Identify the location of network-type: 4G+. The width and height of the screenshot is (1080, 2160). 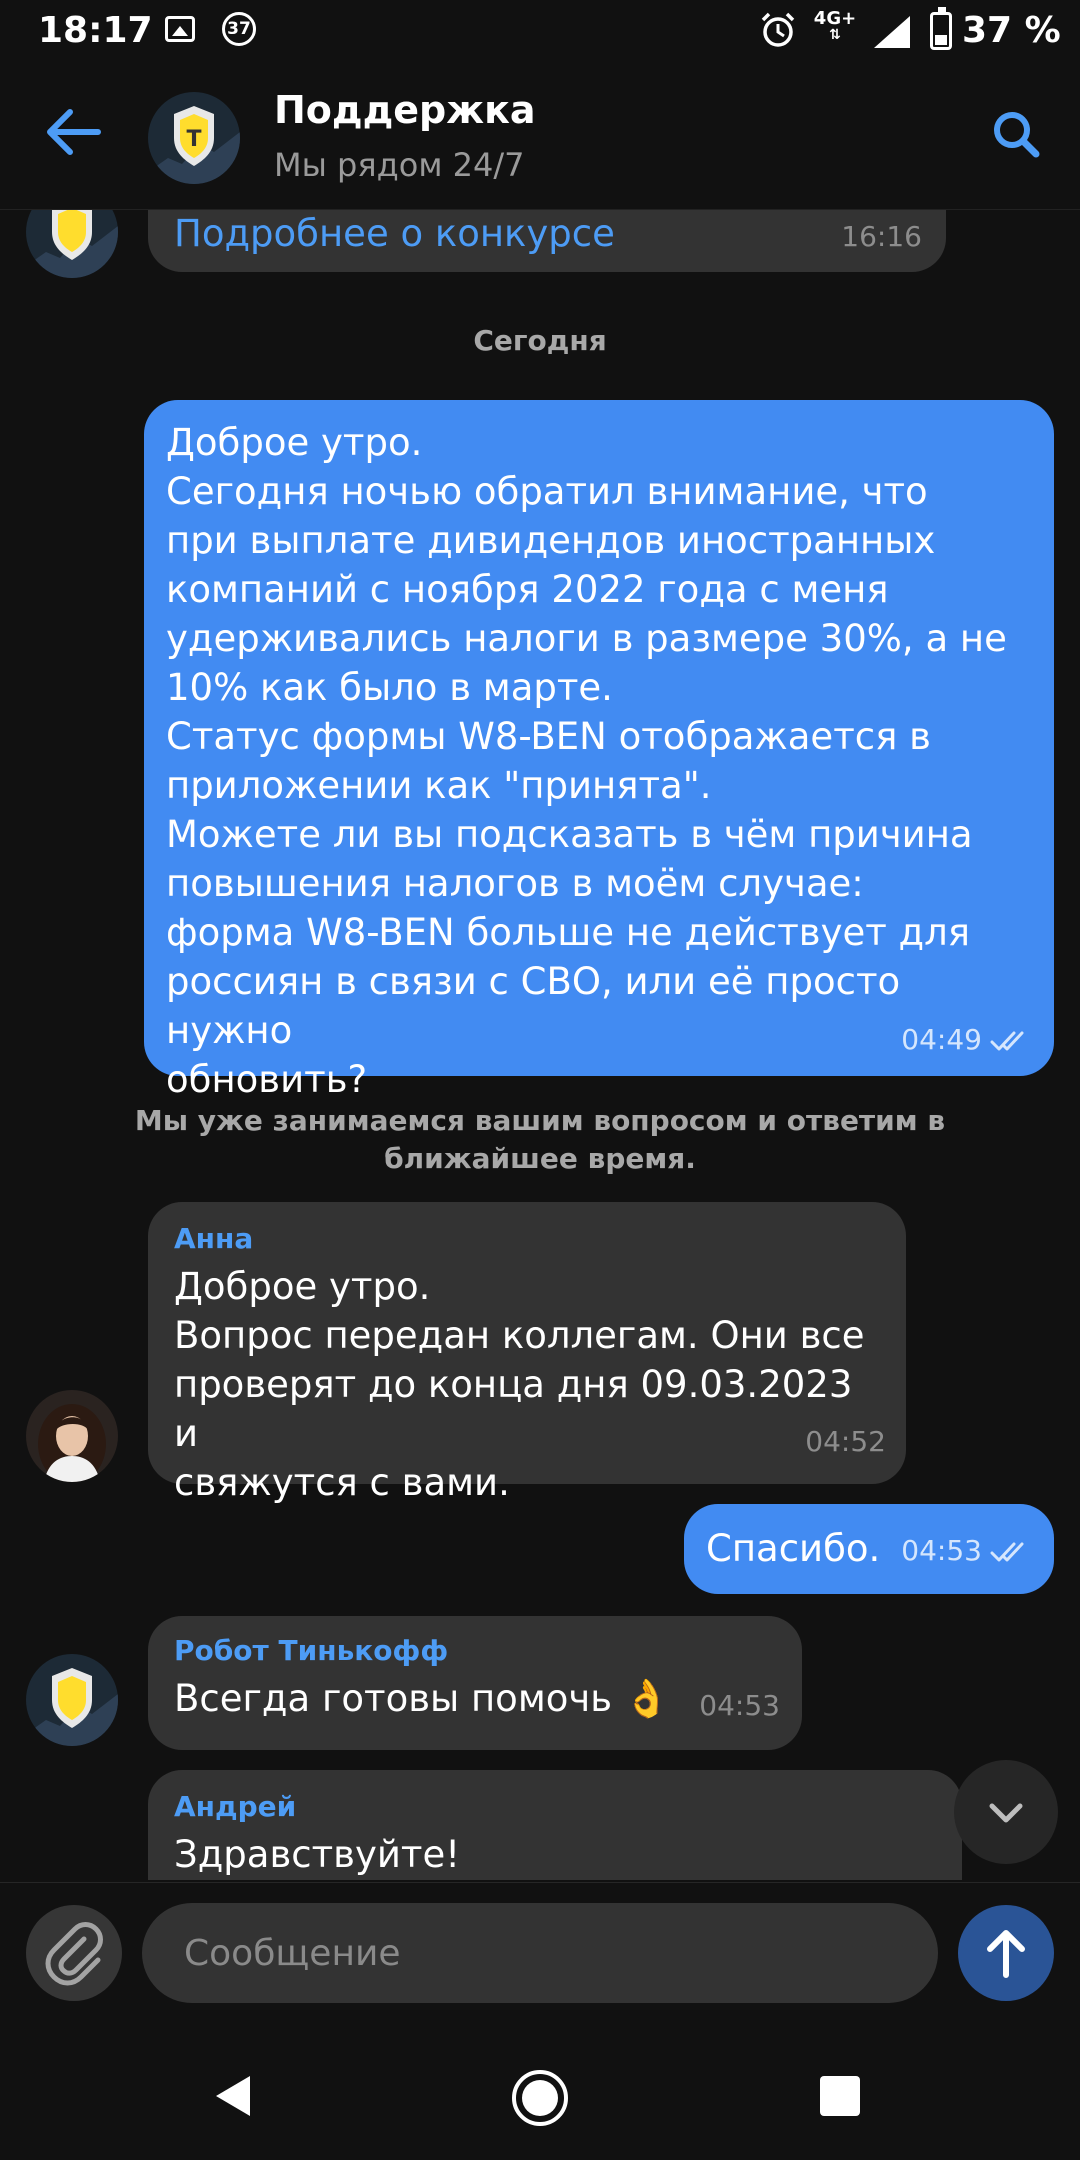
(835, 18).